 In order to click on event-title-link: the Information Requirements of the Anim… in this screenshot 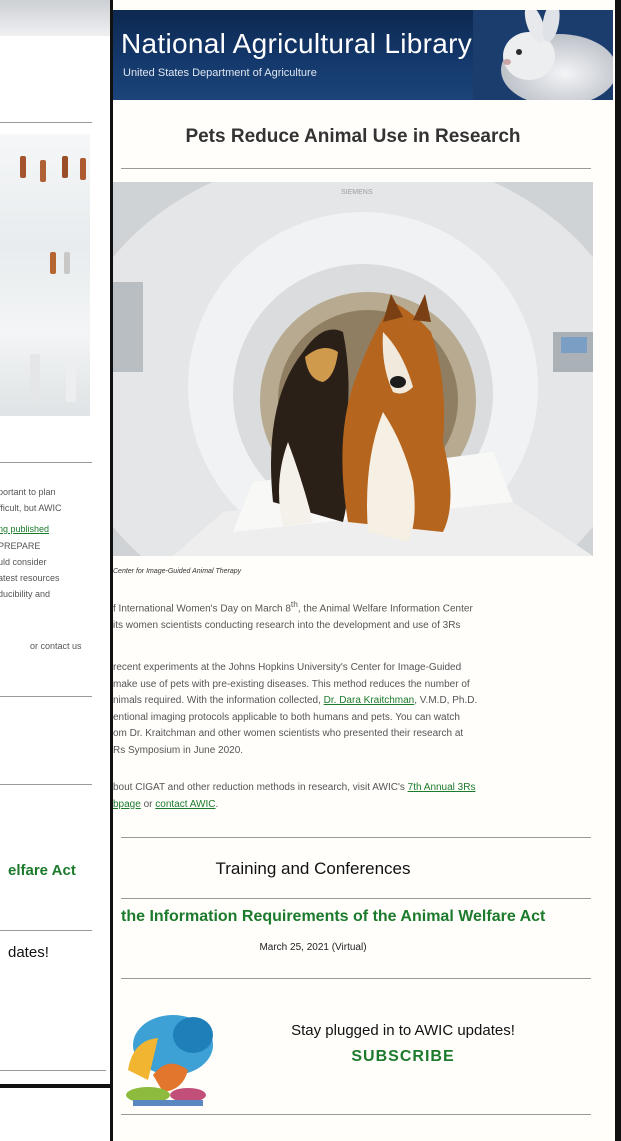, I will do `click(356, 917)`.